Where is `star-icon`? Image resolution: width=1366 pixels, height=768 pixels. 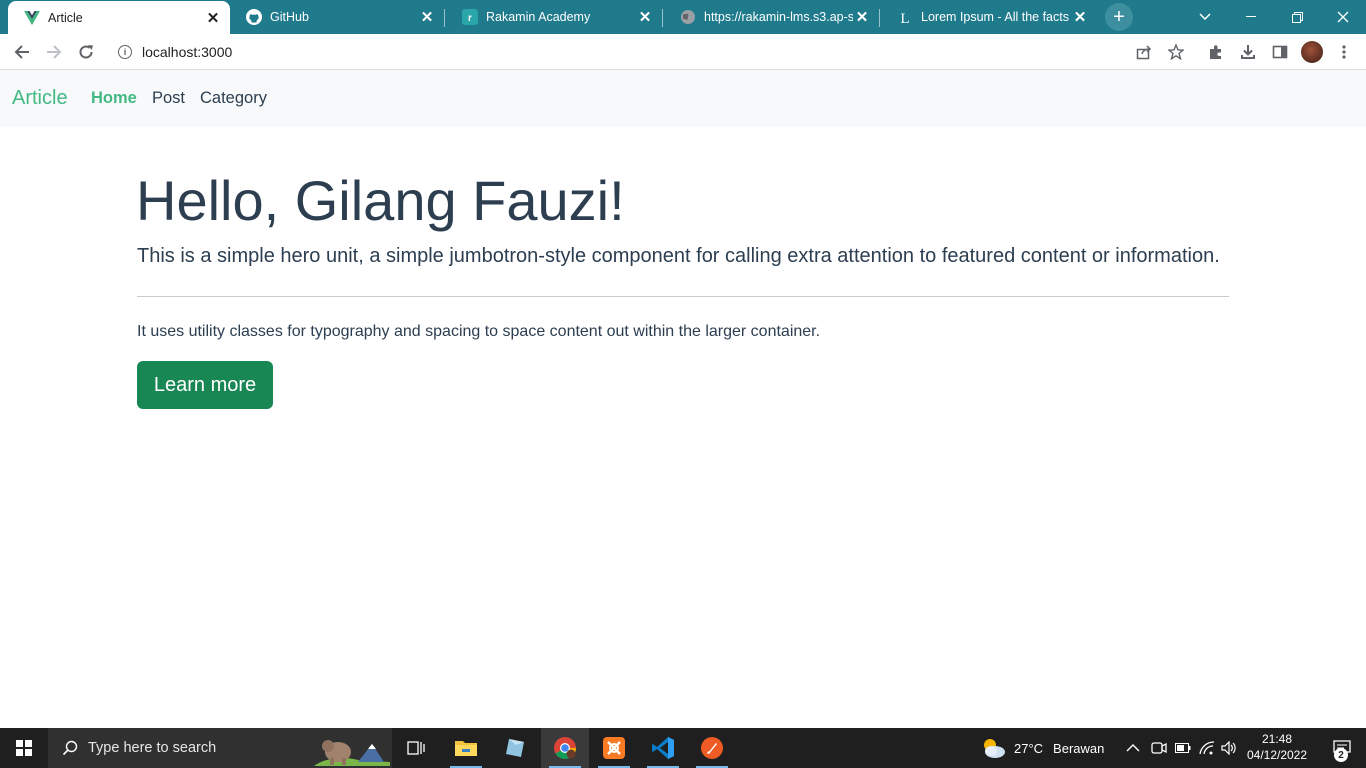
star-icon is located at coordinates (1176, 52).